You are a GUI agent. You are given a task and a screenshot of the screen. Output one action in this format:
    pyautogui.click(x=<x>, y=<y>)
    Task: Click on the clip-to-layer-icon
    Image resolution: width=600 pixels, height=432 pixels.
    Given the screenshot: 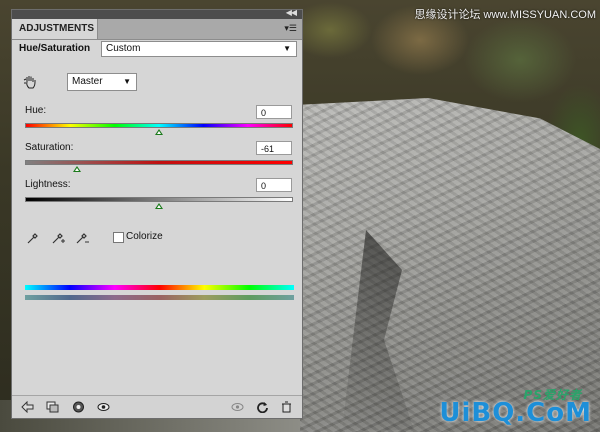 What is the action you would take?
    pyautogui.click(x=52, y=407)
    